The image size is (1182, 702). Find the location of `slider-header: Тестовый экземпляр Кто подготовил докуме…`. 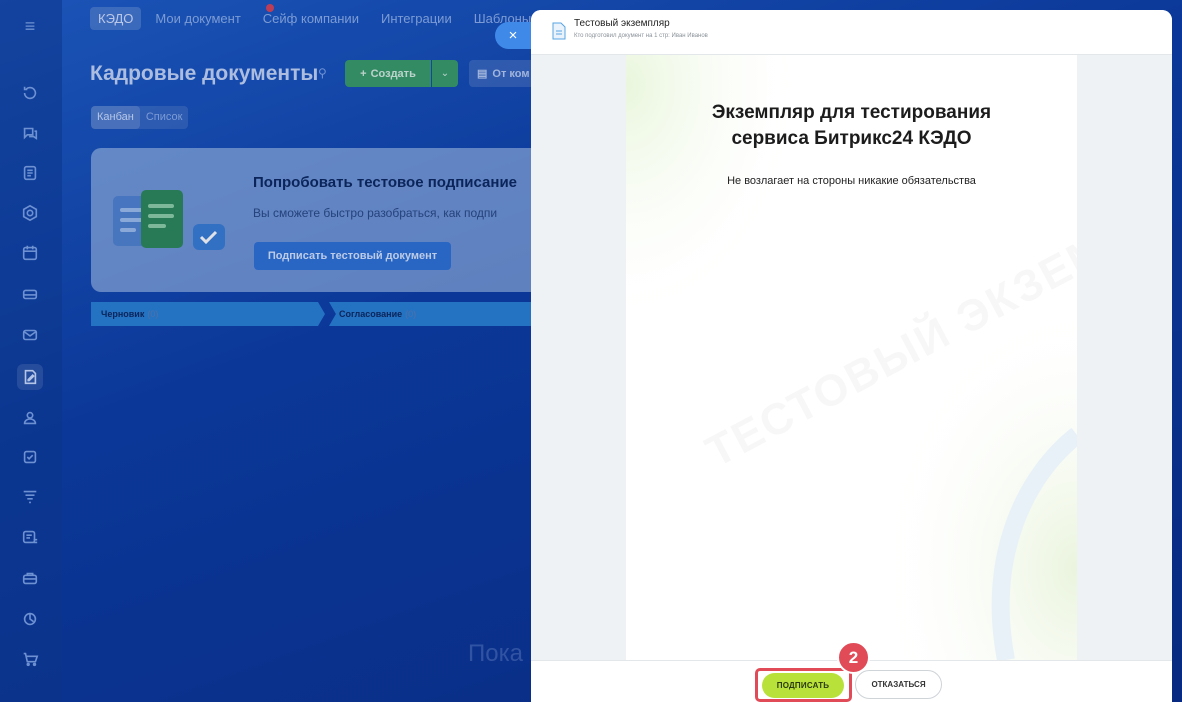

slider-header: Тестовый экземпляр Кто подготовил докуме… is located at coordinates (851, 32).